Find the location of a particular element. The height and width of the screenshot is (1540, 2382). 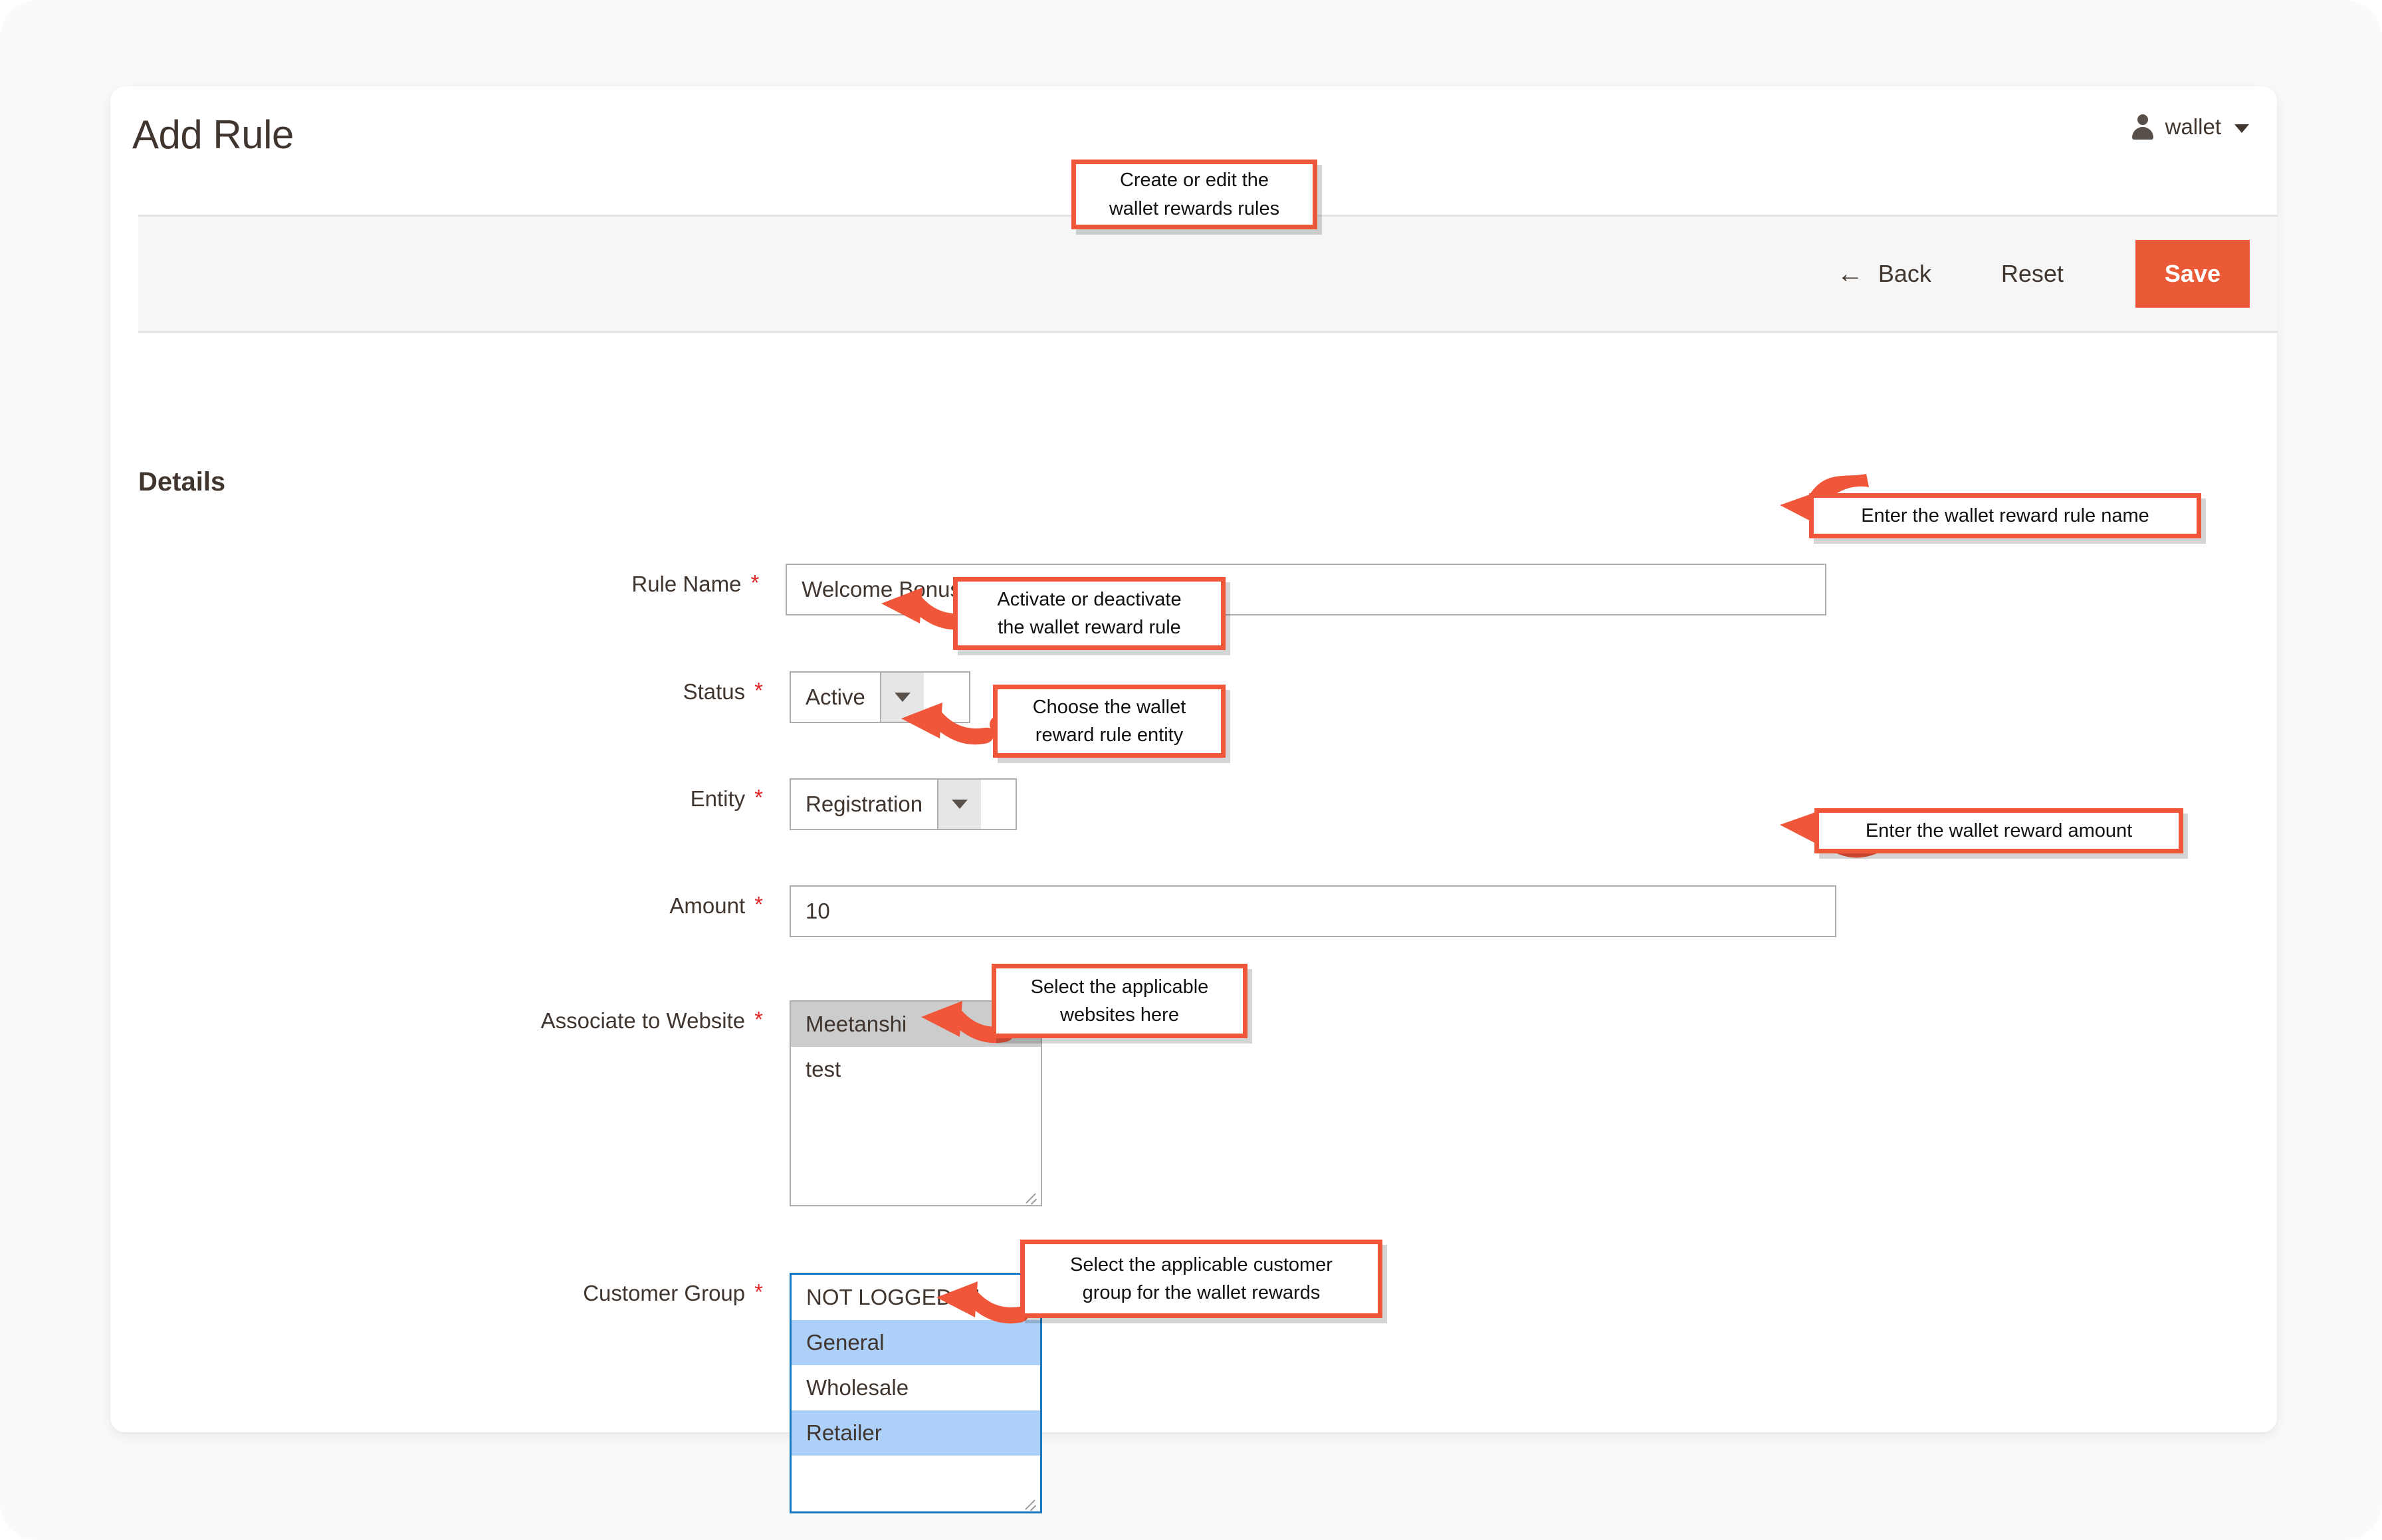

annotation-amount-note: Enter the wallet reward amount is located at coordinates (1998, 831).